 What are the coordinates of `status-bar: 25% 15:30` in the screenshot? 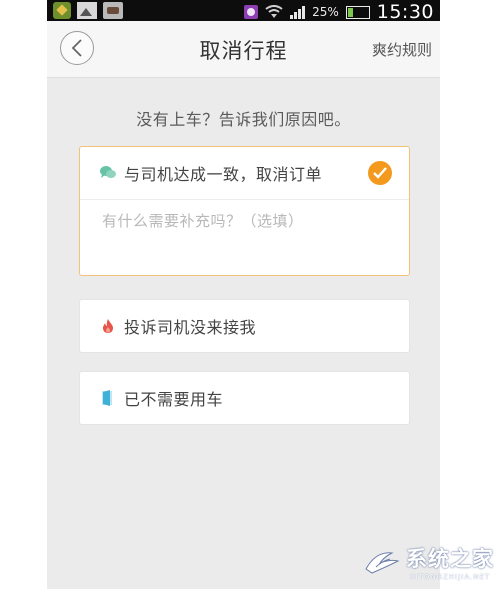 It's located at (243, 11).